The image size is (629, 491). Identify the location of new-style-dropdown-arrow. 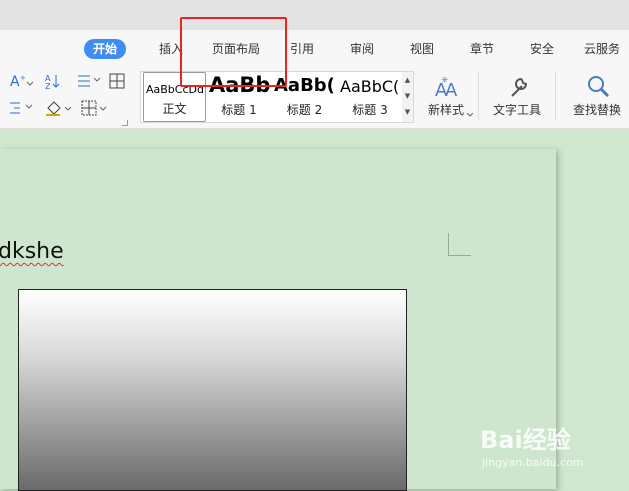
(470, 109).